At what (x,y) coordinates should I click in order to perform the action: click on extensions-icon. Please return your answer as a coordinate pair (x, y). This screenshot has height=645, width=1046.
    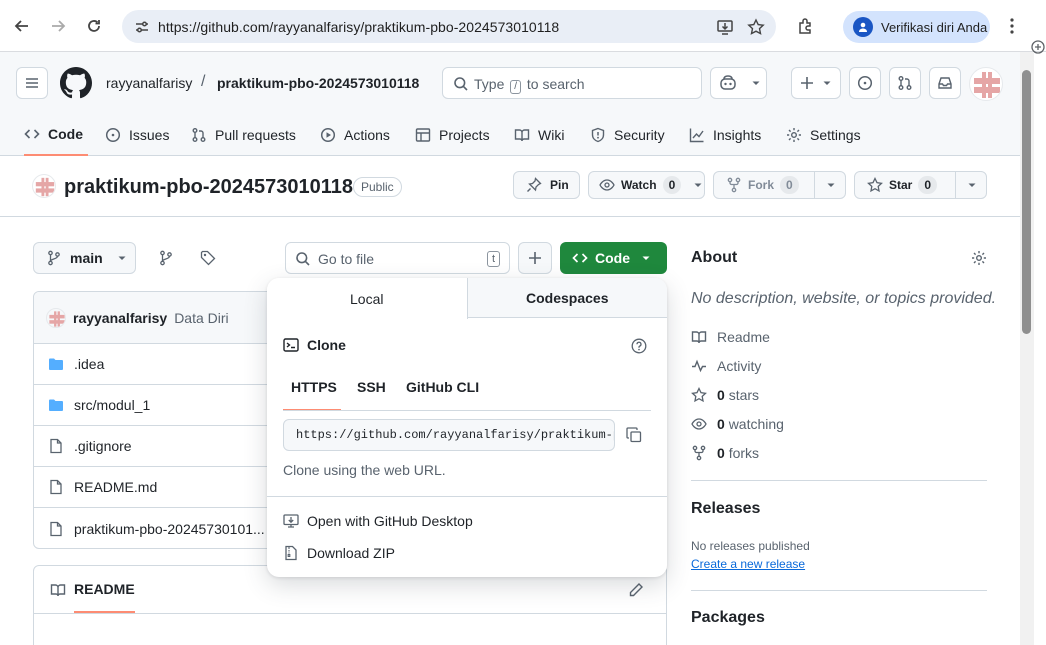
    Looking at the image, I should click on (806, 26).